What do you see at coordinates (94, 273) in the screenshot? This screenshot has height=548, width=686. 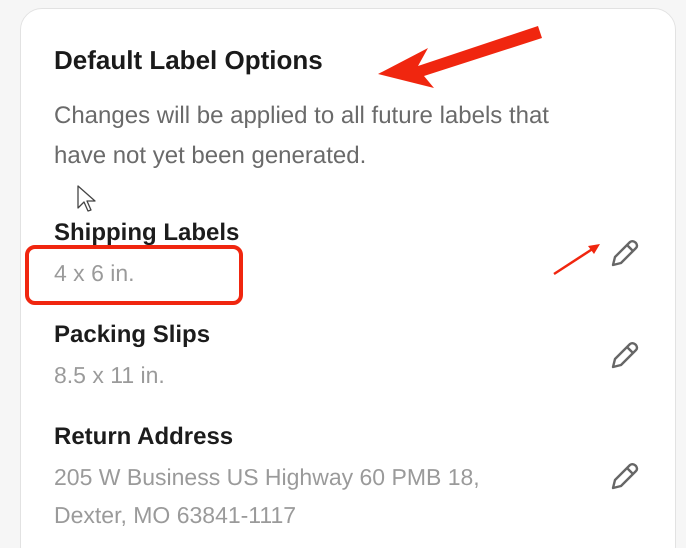 I see `option-value: 4 x 6 in.` at bounding box center [94, 273].